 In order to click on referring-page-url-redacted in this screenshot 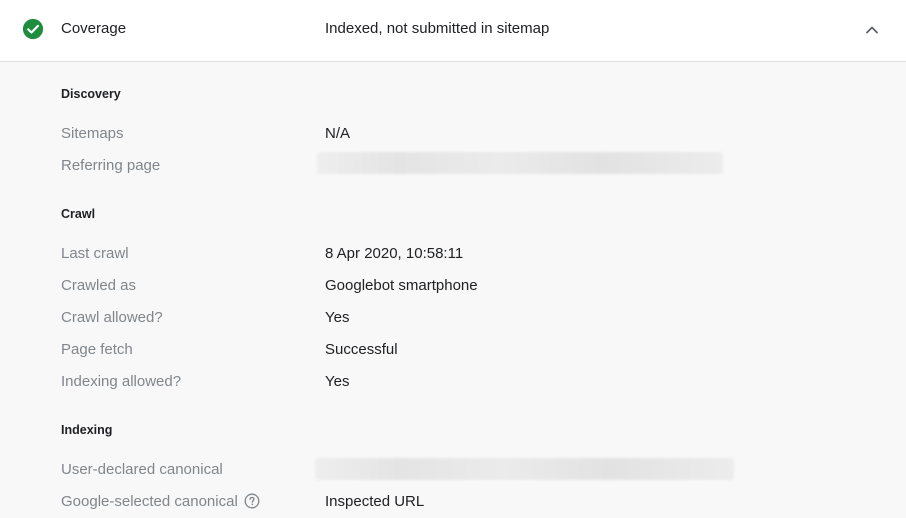, I will do `click(520, 163)`.